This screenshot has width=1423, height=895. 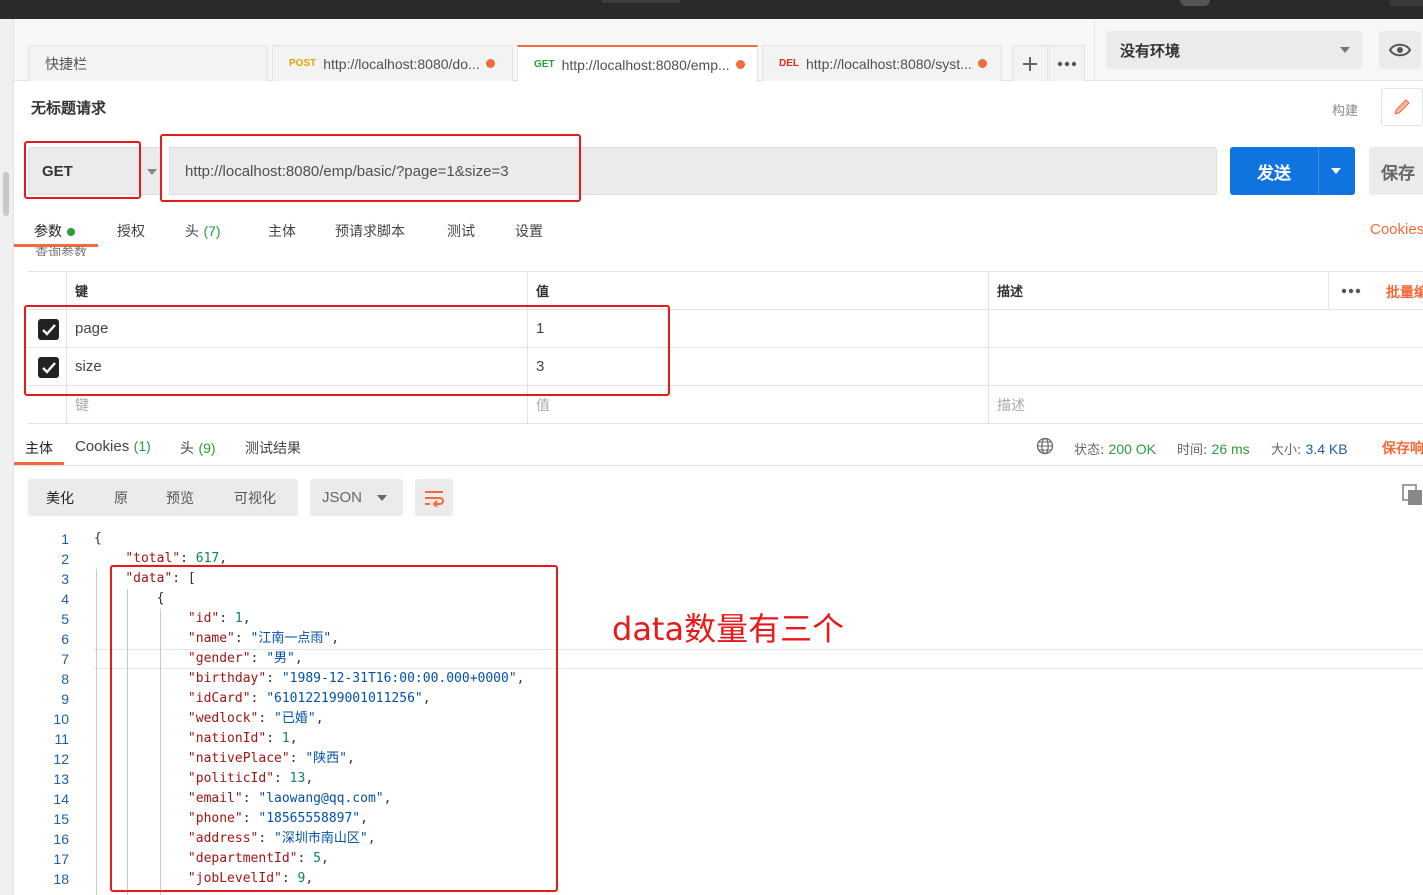 I want to click on tab-response-cookies-count: (1), so click(x=142, y=446).